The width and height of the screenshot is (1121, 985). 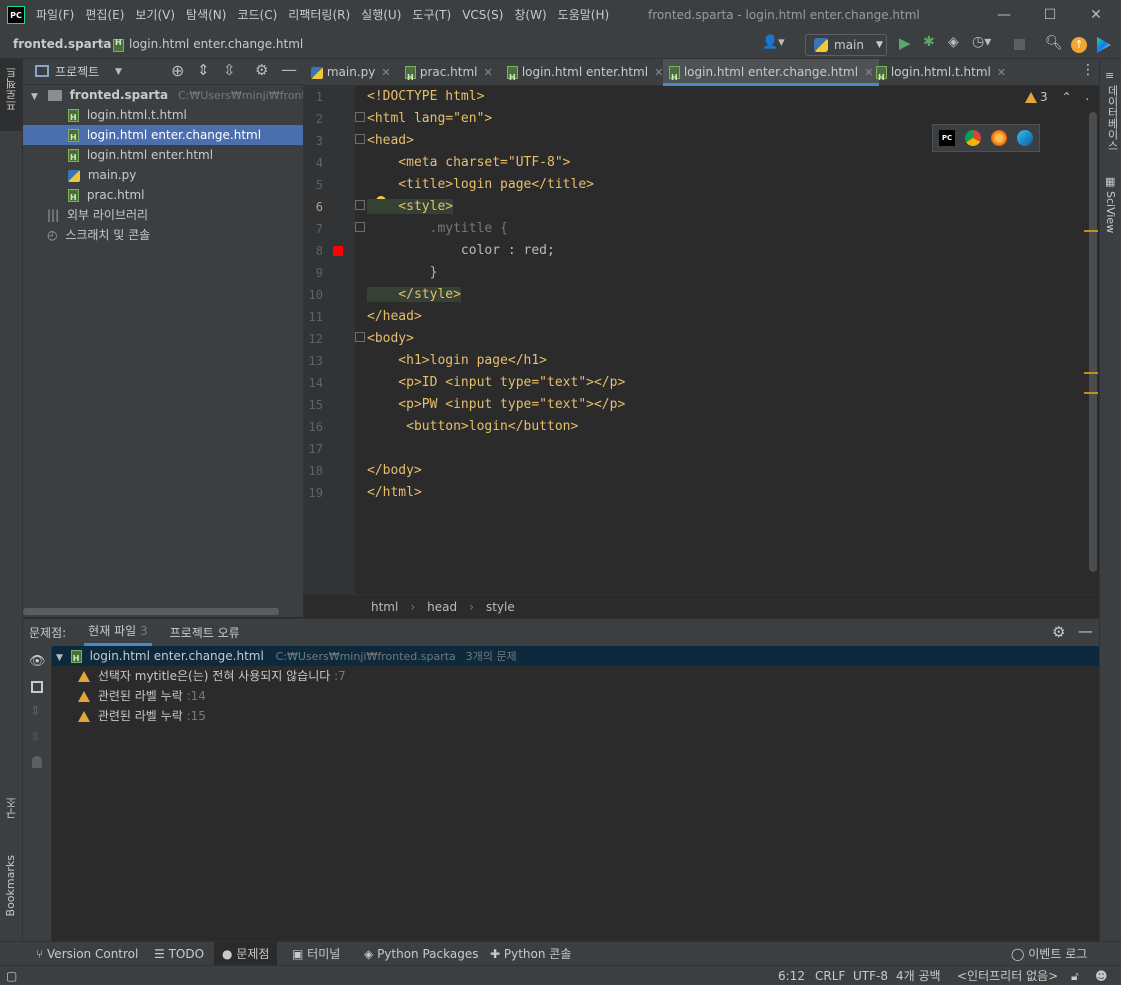 What do you see at coordinates (981, 42) in the screenshot?
I see `profile-icon: ◷▾` at bounding box center [981, 42].